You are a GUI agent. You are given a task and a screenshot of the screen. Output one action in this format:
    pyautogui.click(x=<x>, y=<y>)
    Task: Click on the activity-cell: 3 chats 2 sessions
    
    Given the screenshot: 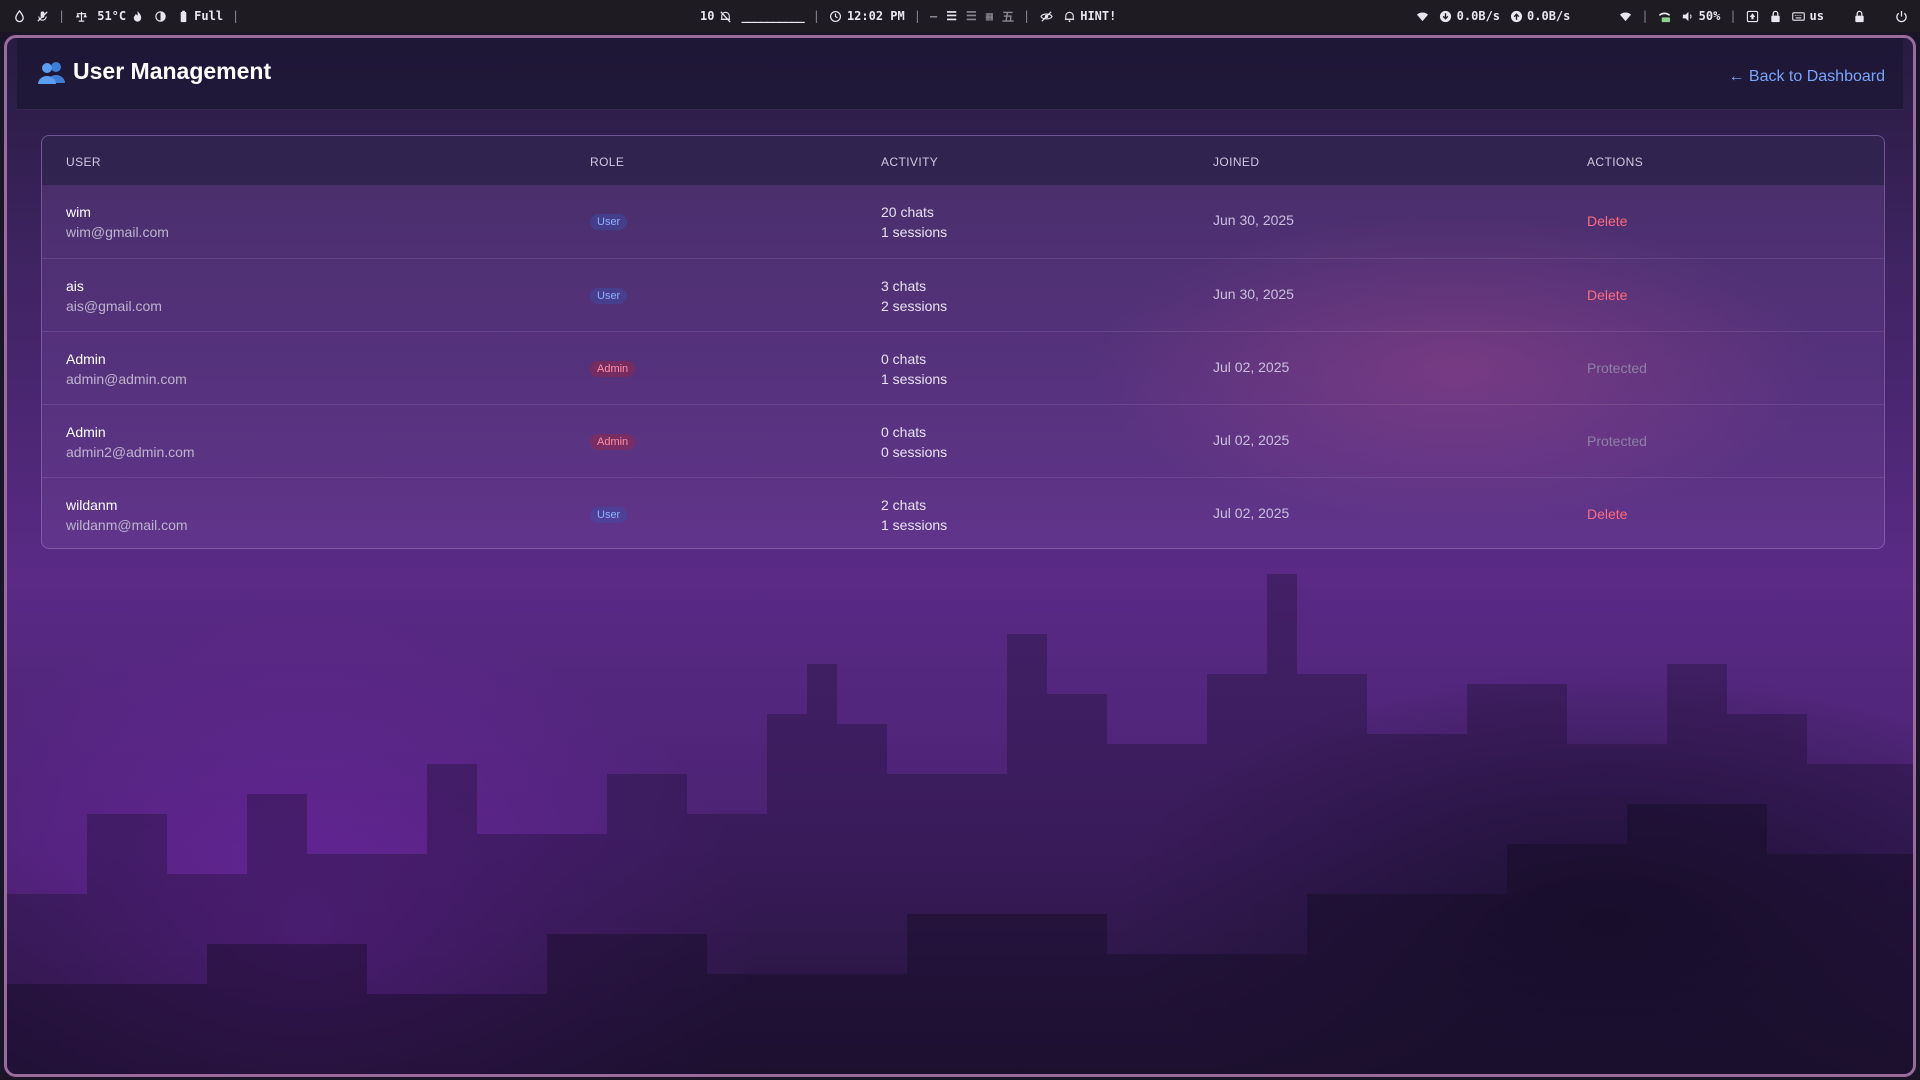 What is the action you would take?
    pyautogui.click(x=914, y=296)
    